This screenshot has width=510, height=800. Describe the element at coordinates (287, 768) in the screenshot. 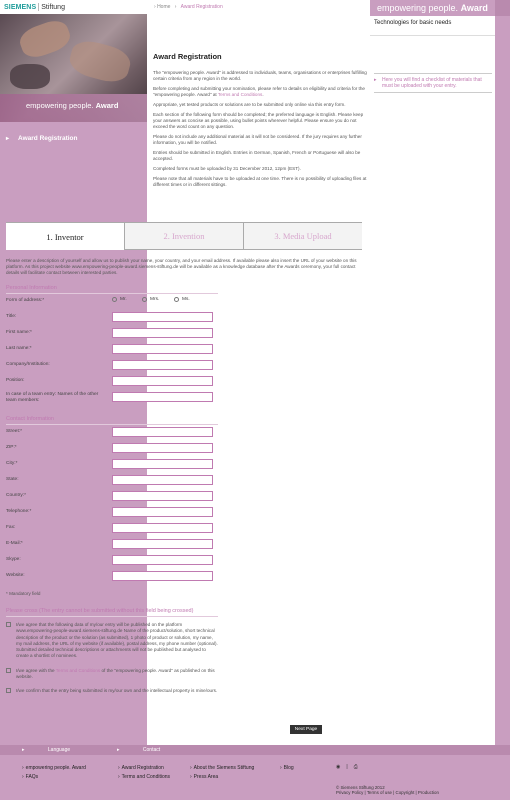

I see `footer-link: Blog` at that location.